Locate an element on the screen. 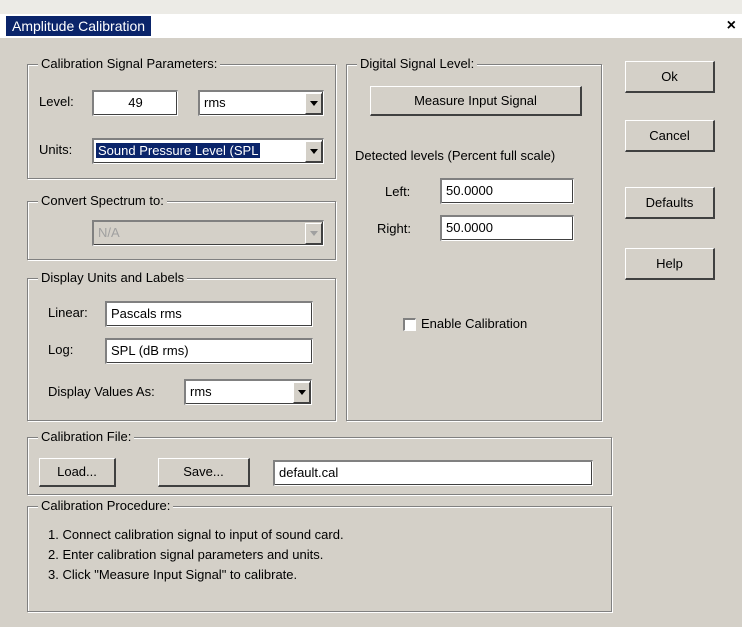 The width and height of the screenshot is (742, 627). group-title: Digital Signal Level: is located at coordinates (417, 64).